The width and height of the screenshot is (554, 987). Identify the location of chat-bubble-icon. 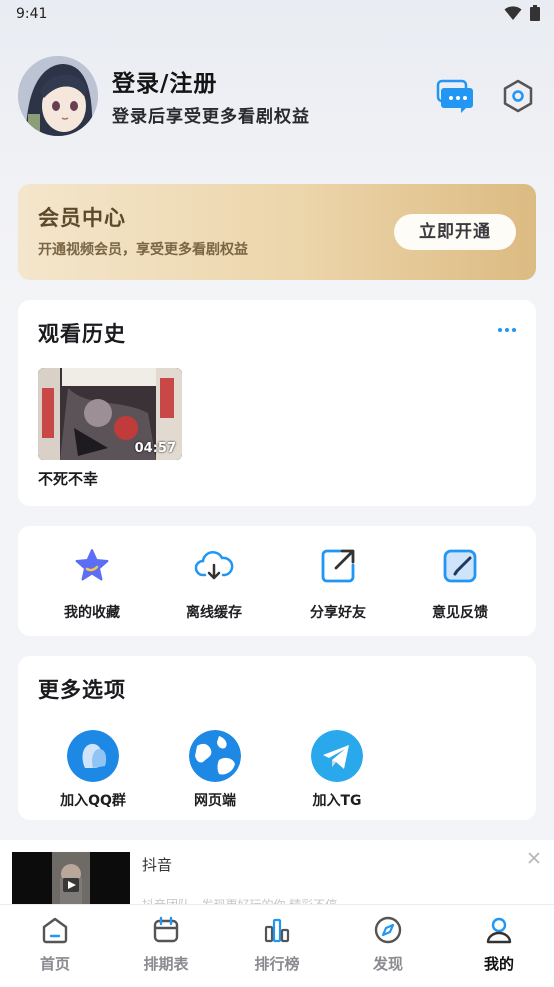
(454, 96).